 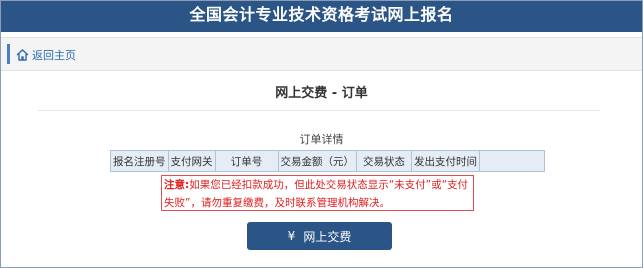 I want to click on back-home-label: 返回主页, so click(x=54, y=55).